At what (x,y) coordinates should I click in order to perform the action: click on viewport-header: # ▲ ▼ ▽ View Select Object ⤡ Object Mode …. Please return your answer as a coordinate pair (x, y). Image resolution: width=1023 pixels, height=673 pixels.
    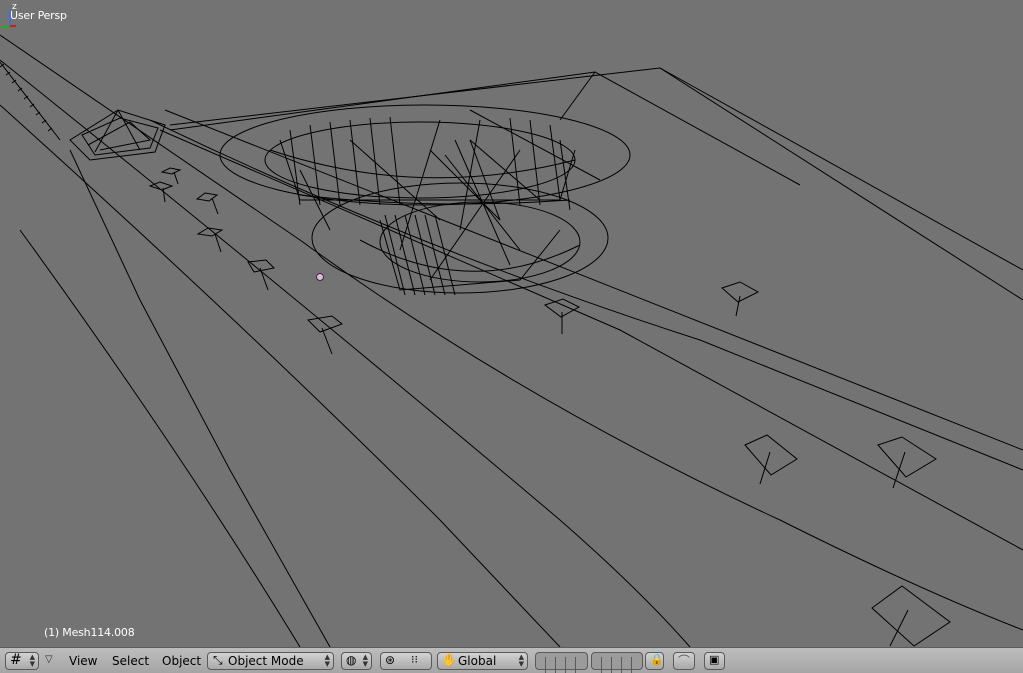
    Looking at the image, I should click on (511, 660).